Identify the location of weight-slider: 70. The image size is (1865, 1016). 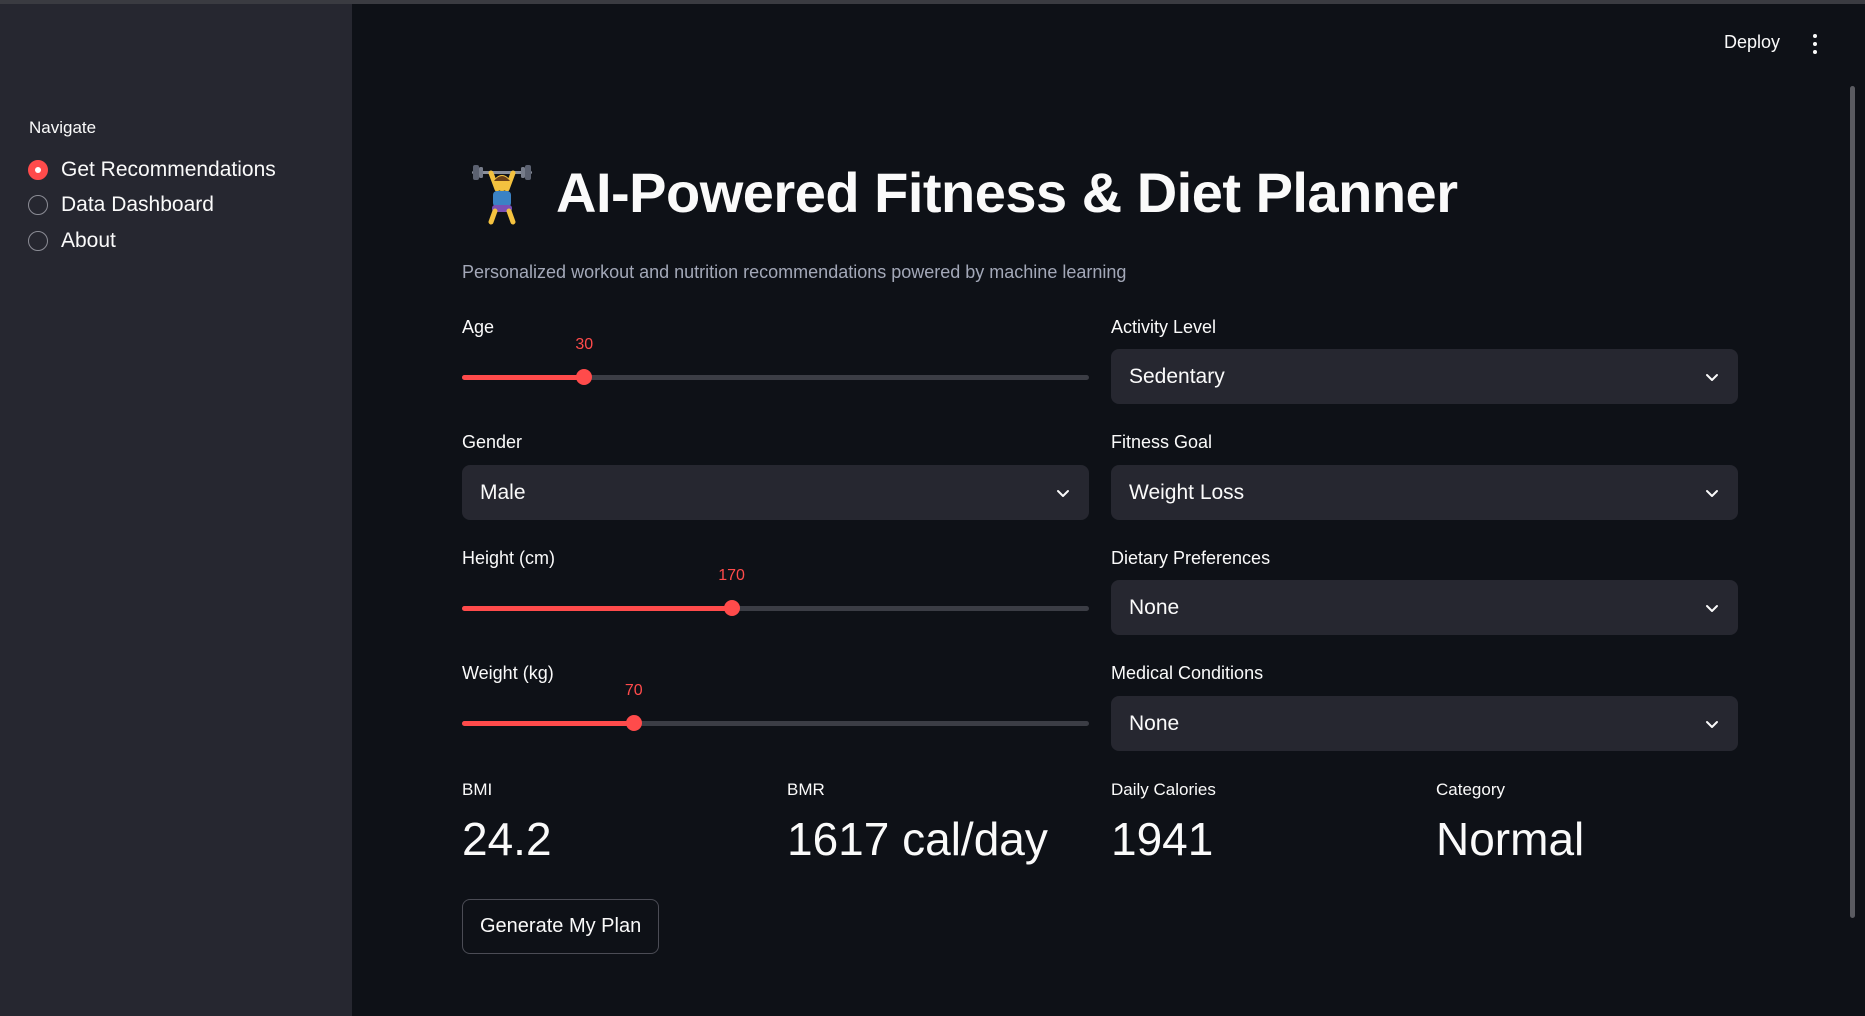
(775, 710).